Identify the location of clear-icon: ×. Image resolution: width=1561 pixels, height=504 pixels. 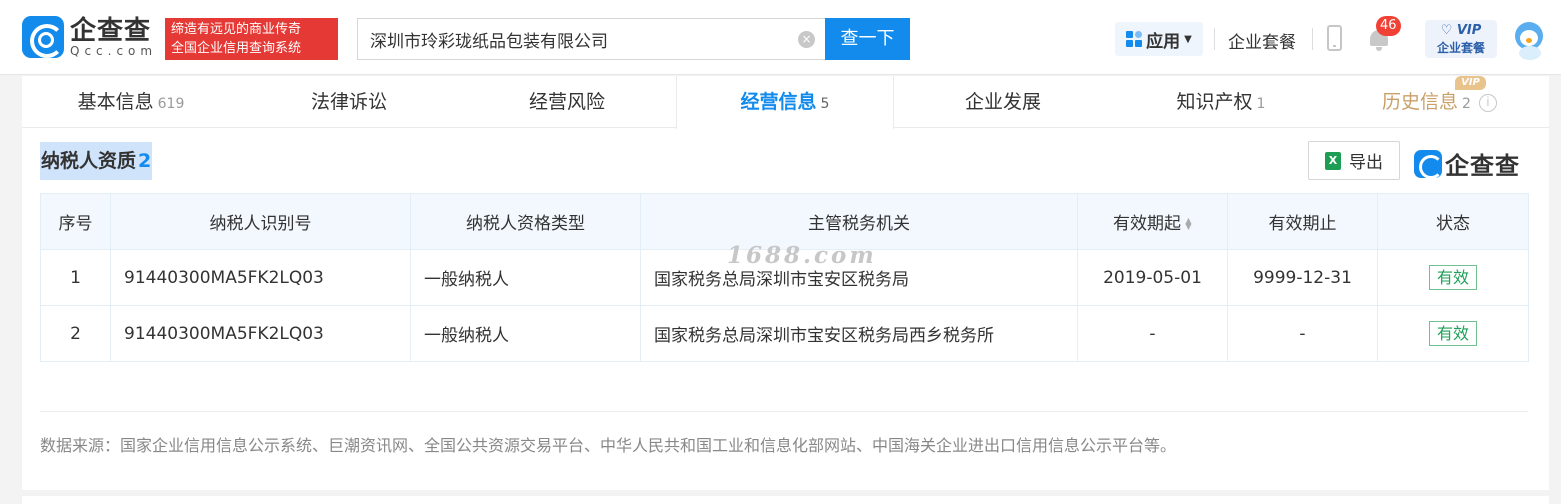
(806, 39).